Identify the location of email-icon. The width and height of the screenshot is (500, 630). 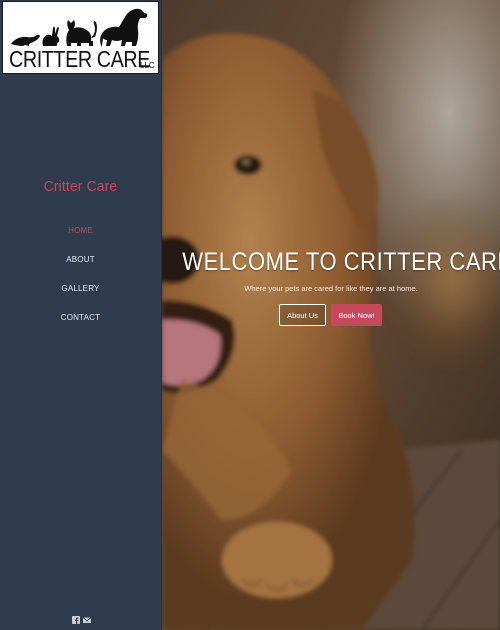
(87, 617).